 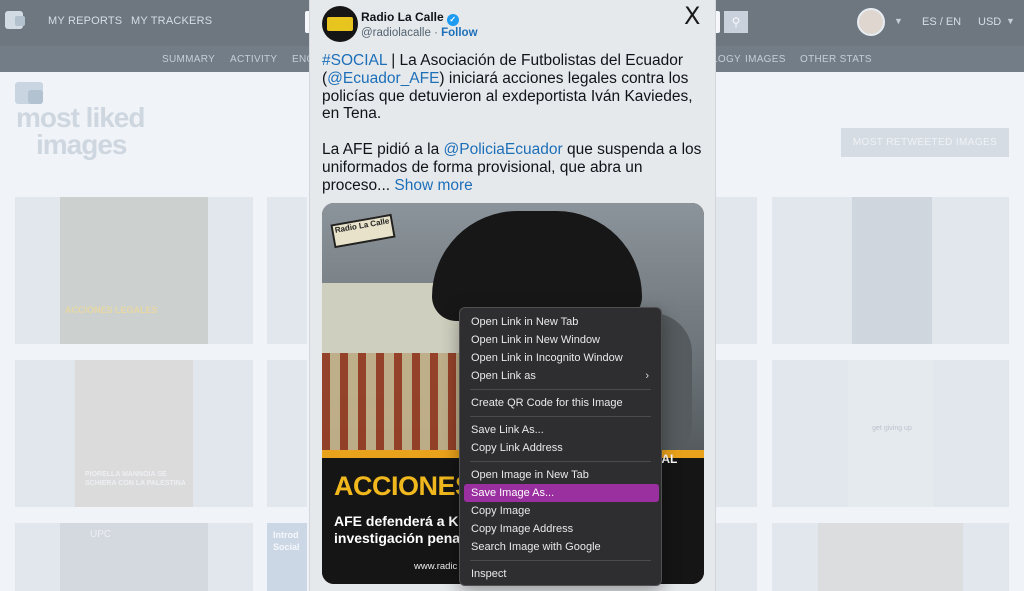 What do you see at coordinates (561, 358) in the screenshot?
I see `menu-open-link-incognito: Open Link in Incognito Window` at bounding box center [561, 358].